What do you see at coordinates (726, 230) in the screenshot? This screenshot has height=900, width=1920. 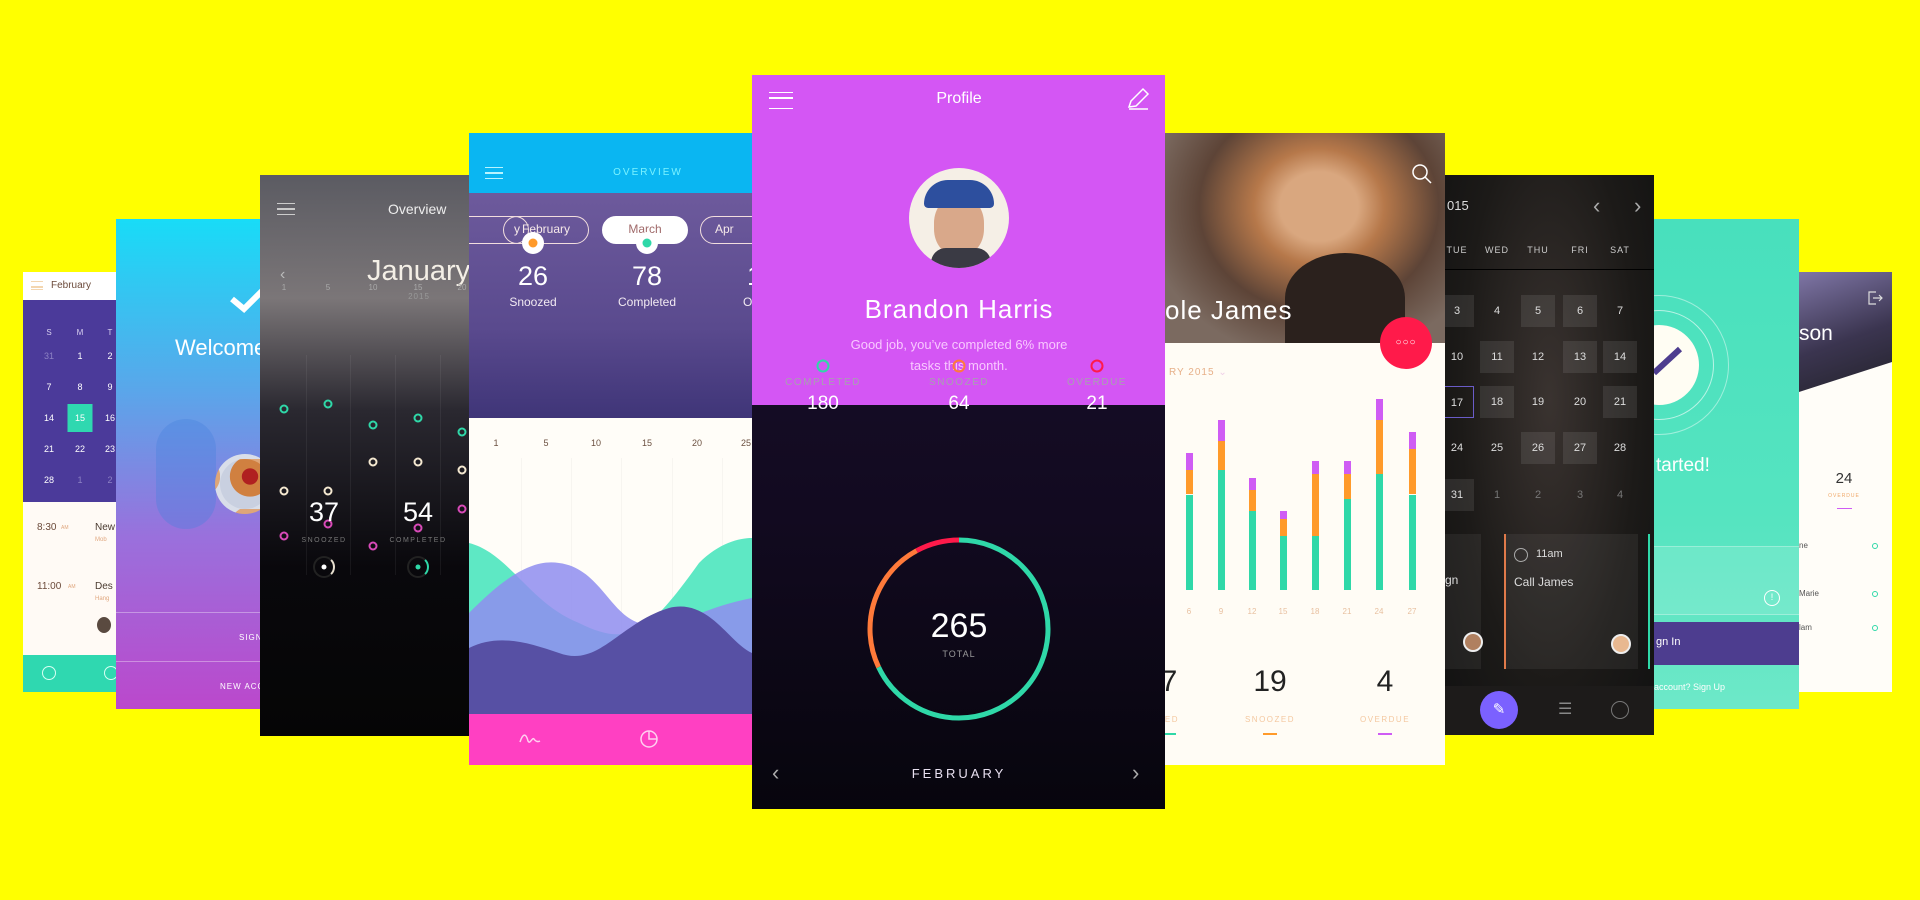 I see `month-pill: Apr` at bounding box center [726, 230].